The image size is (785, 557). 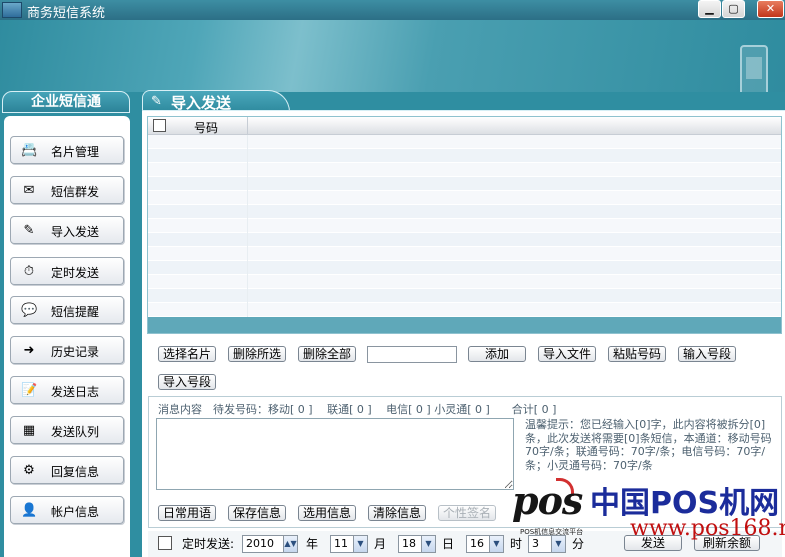 I want to click on sidebar-title: 企业短信通, so click(x=66, y=102).